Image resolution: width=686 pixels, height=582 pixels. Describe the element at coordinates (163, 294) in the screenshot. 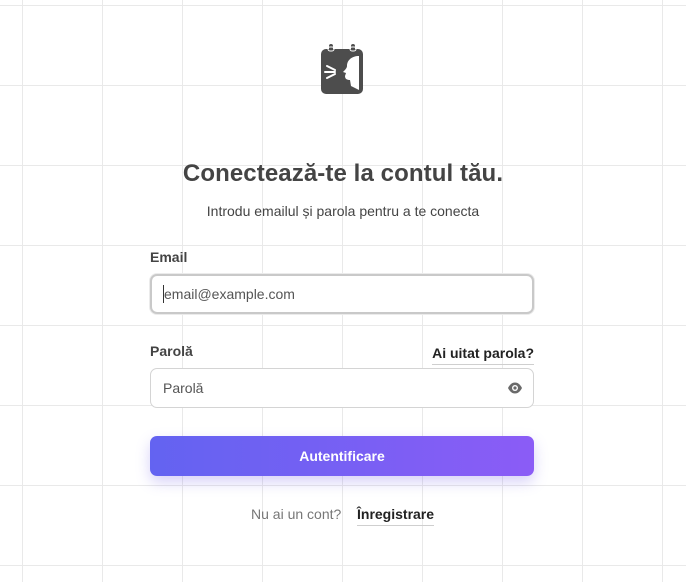

I see `text-cursor` at that location.